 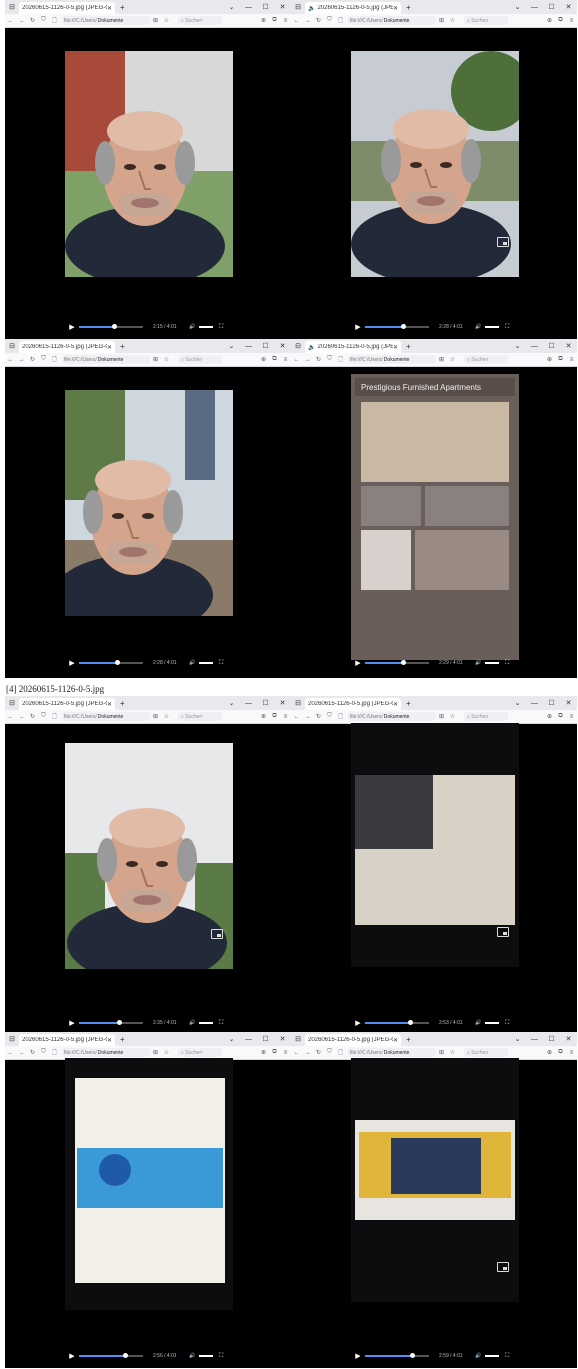 What do you see at coordinates (503, 932) in the screenshot?
I see `picture-in-picture-icon` at bounding box center [503, 932].